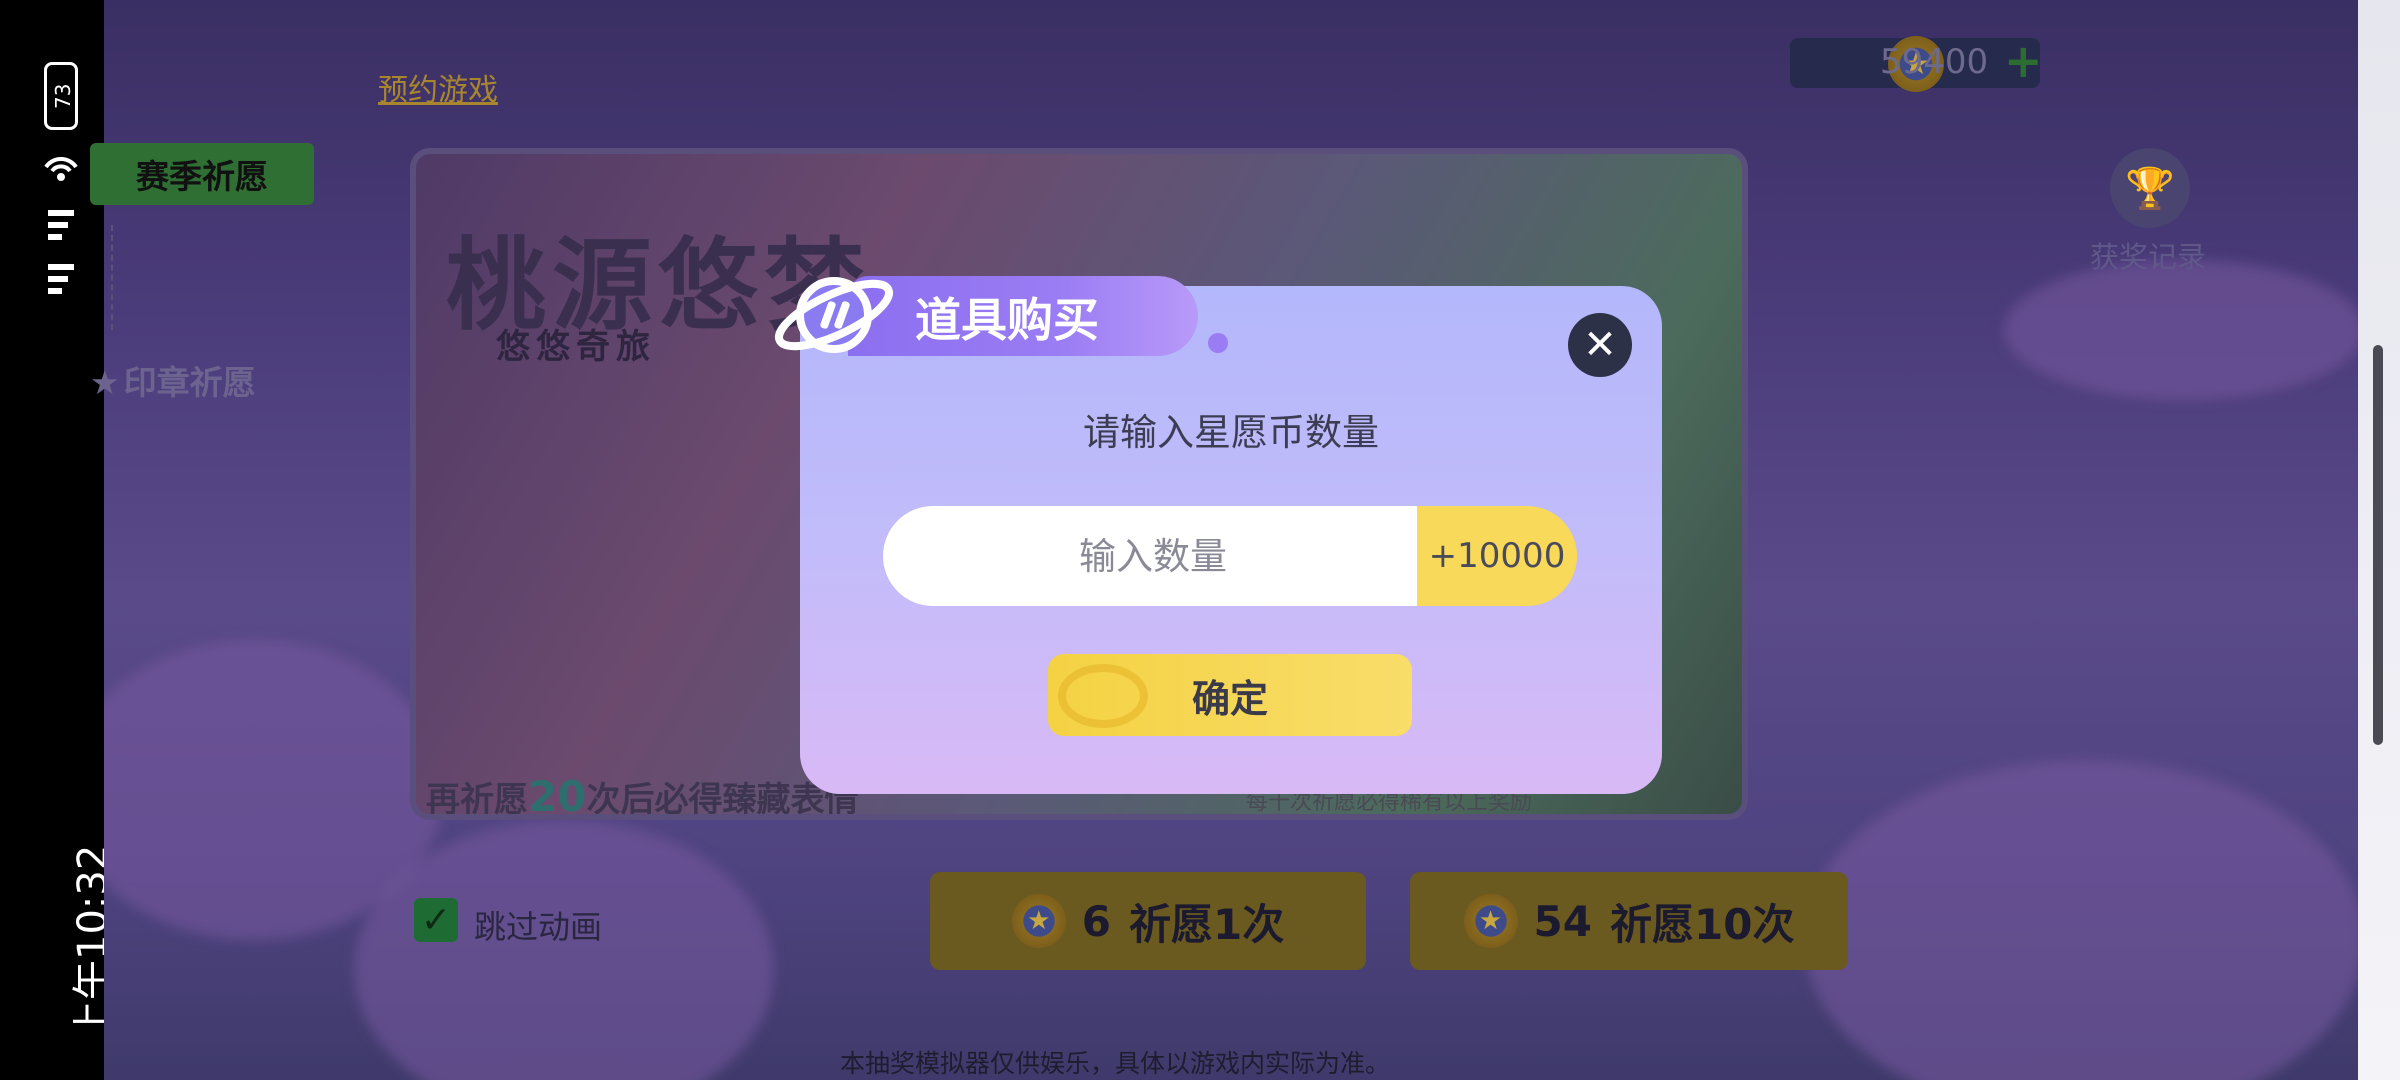  What do you see at coordinates (1096, 921) in the screenshot?
I see `wish-once-cost: 6` at bounding box center [1096, 921].